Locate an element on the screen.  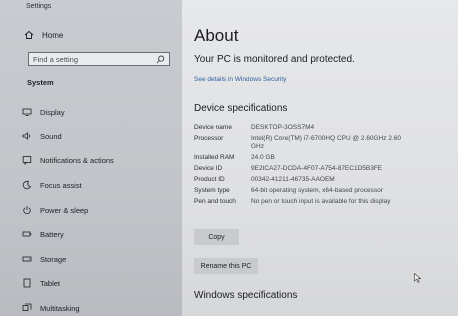
spec-row-device-name: Device name DESKTOP-3OSS7M4 is located at coordinates (324, 128).